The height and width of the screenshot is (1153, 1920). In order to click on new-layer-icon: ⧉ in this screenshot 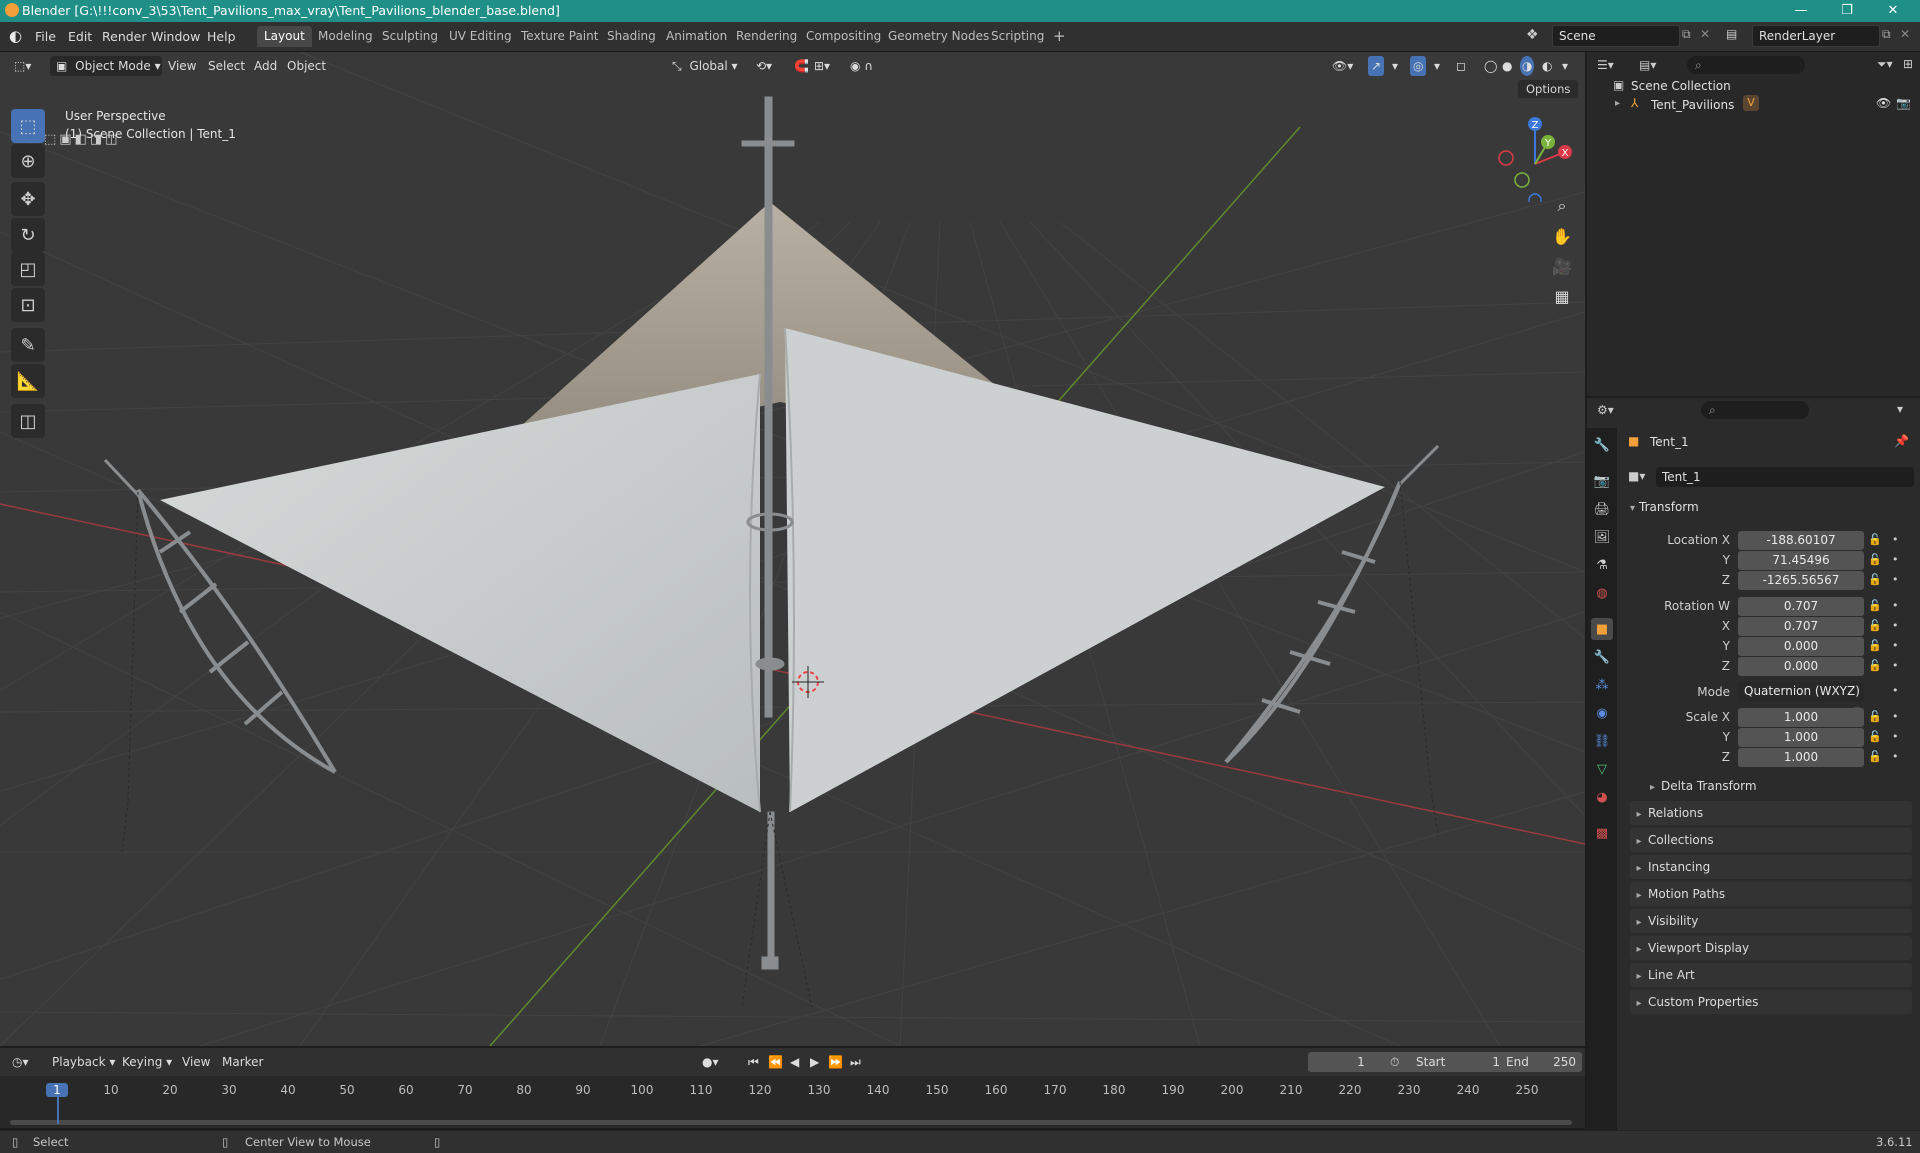, I will do `click(1886, 34)`.